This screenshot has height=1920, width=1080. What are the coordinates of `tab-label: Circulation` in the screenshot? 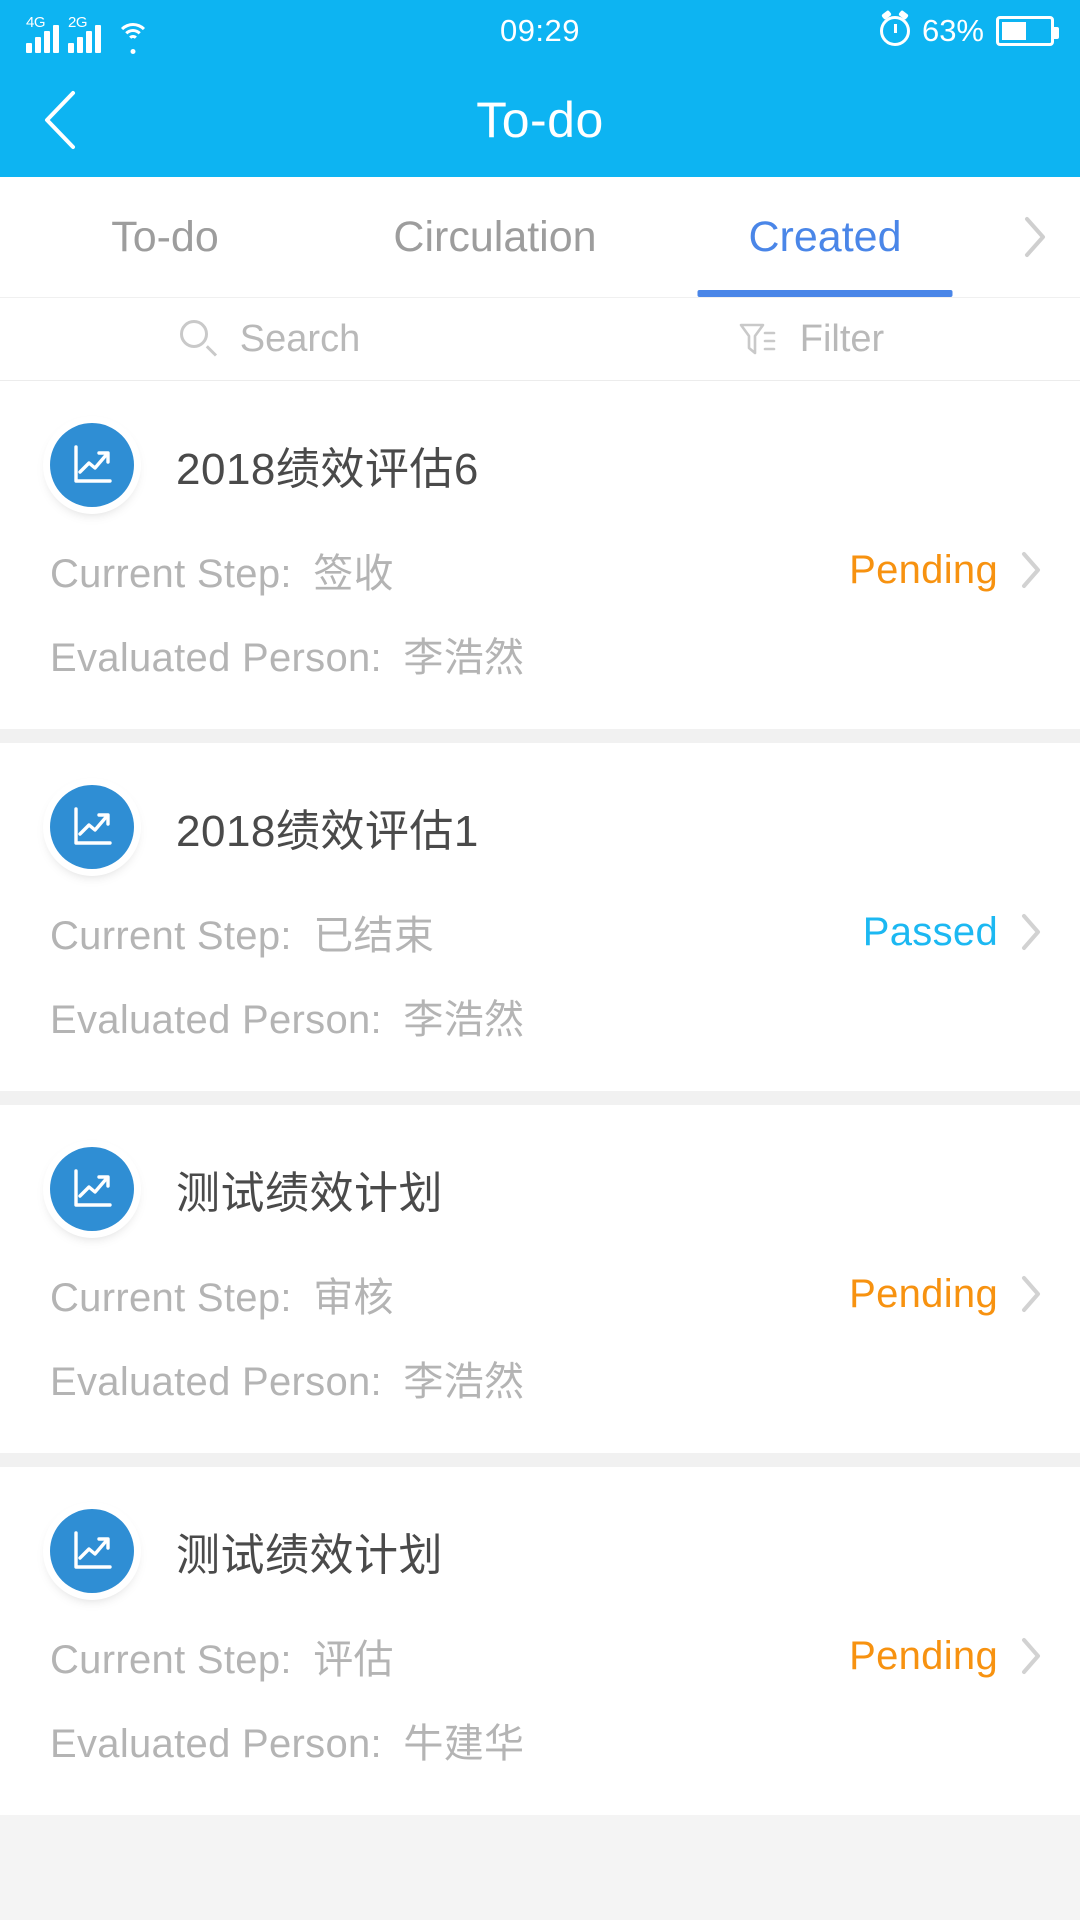 It's located at (495, 236).